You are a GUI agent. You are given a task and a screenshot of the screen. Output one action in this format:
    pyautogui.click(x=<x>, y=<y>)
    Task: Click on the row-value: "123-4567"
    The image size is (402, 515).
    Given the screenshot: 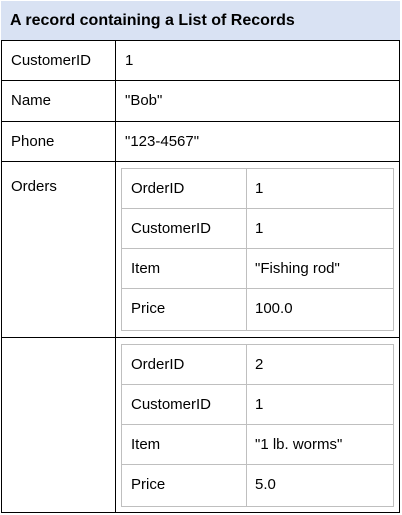 What is the action you would take?
    pyautogui.click(x=162, y=141)
    